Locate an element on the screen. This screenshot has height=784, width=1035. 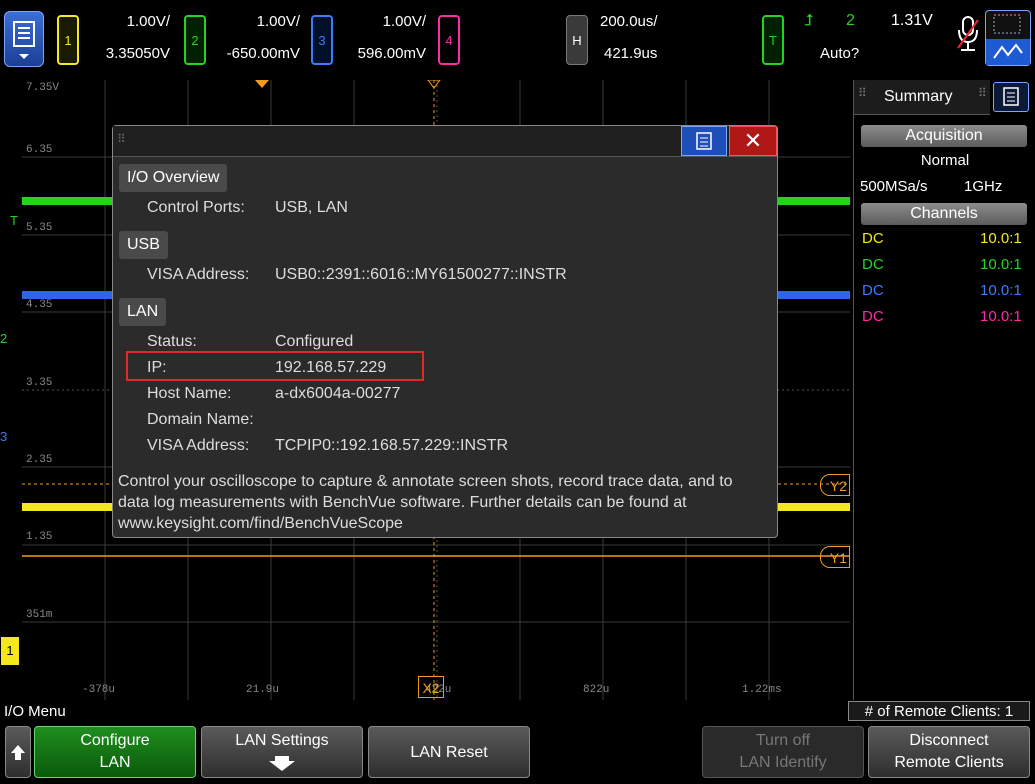
trigger-level-marker: T is located at coordinates (14, 220).